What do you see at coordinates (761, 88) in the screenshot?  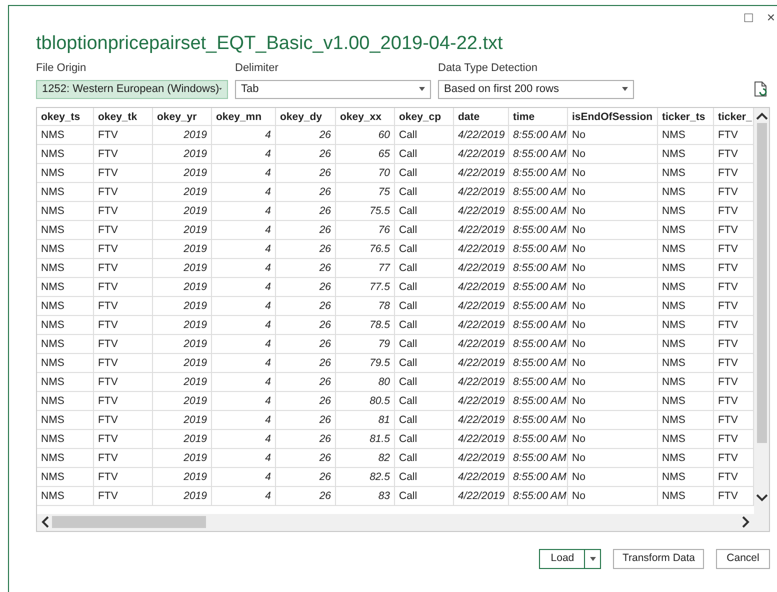 I see `refresh-document-icon` at bounding box center [761, 88].